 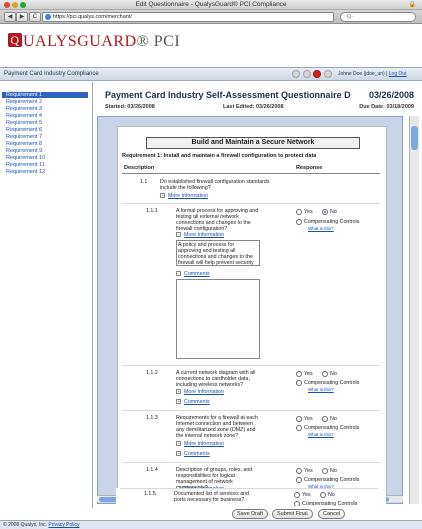 I want to click on scrollbar-thumb, so click(x=414, y=138).